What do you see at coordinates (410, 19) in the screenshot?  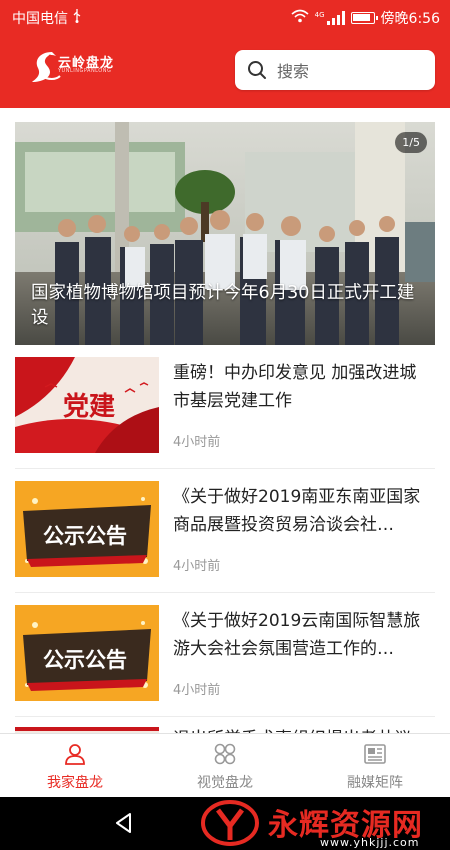 I see `clock: 傍晚6:56` at bounding box center [410, 19].